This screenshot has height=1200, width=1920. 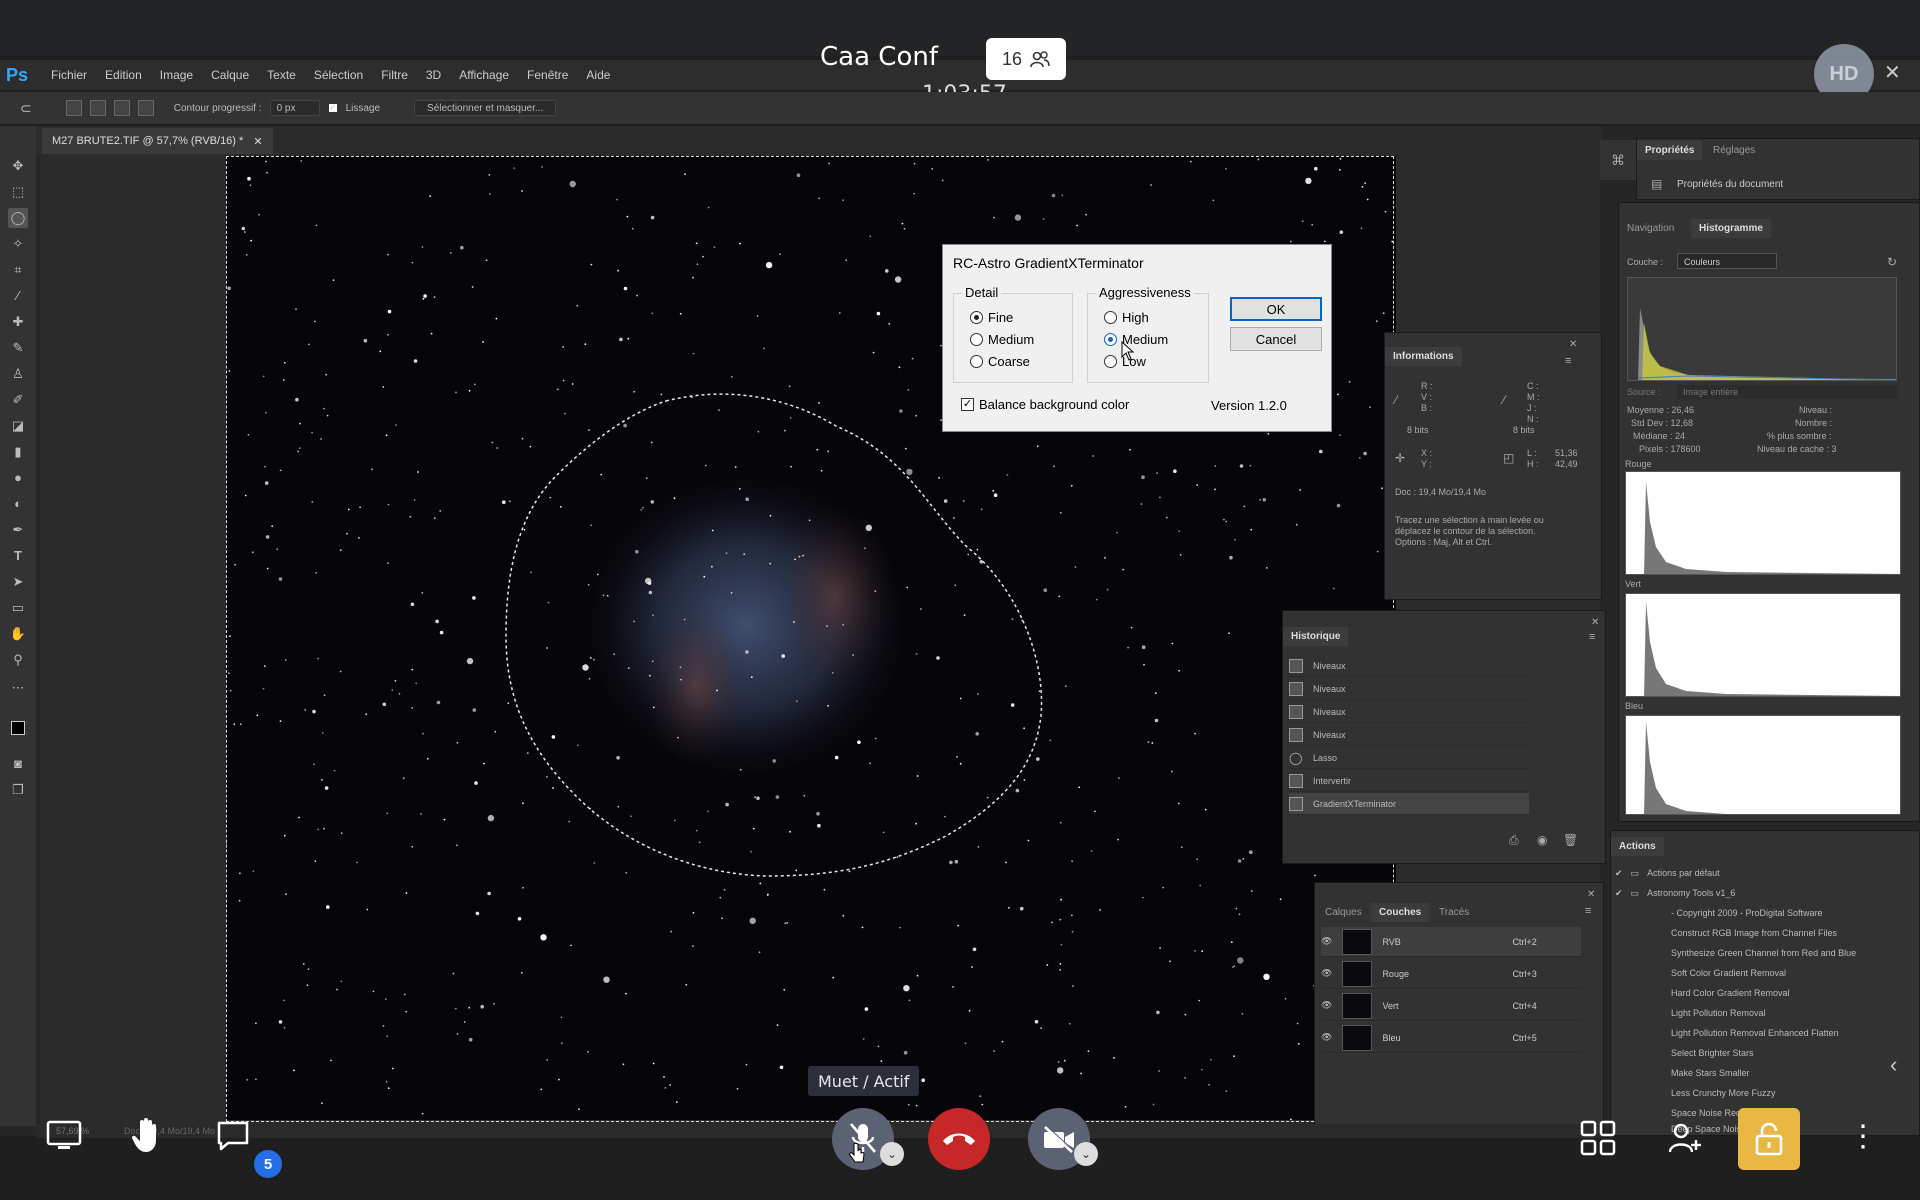 What do you see at coordinates (433, 75) in the screenshot?
I see `menu-3d: 3D` at bounding box center [433, 75].